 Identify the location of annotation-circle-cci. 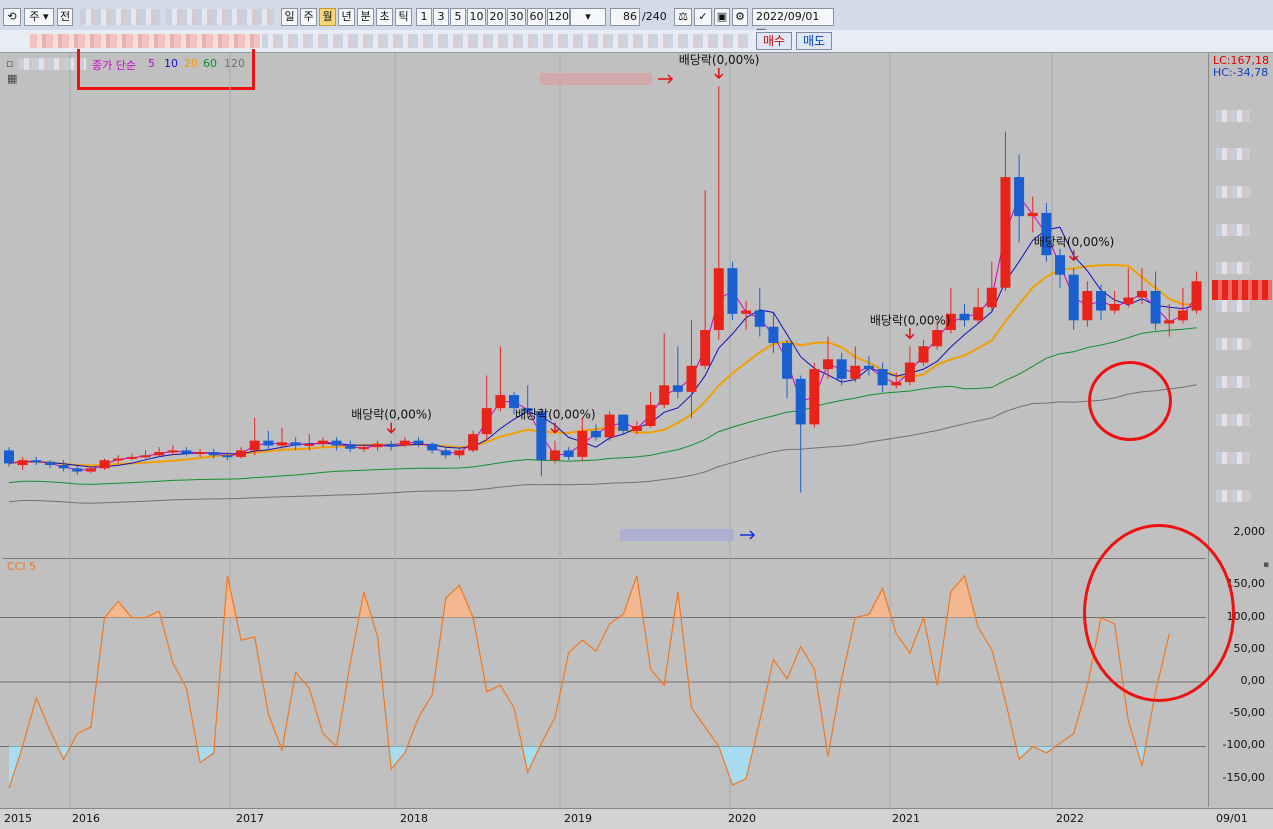
(1159, 613).